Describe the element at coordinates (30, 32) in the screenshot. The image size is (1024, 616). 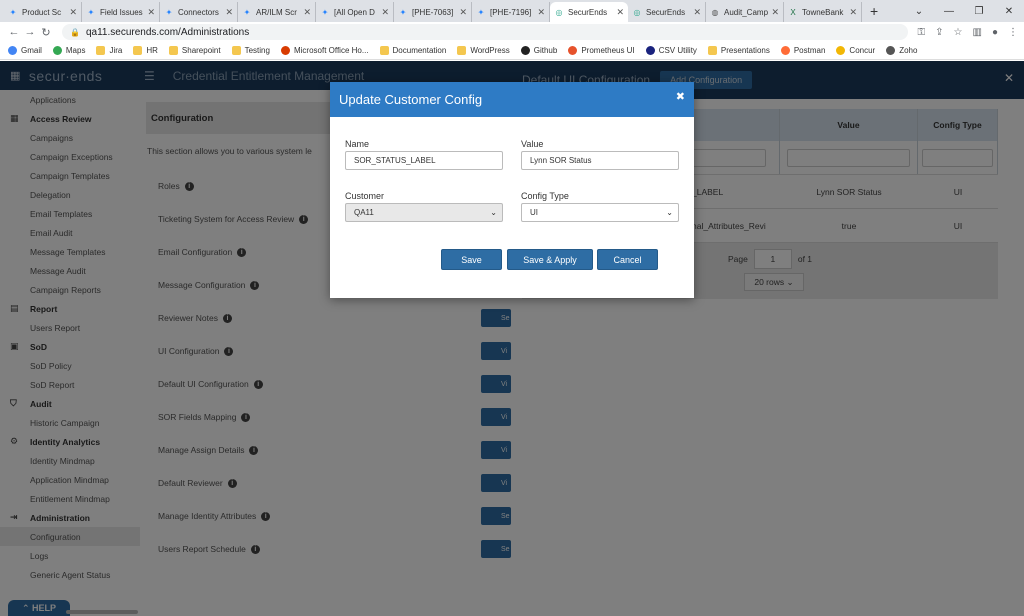
I see `forward-icon: →` at that location.